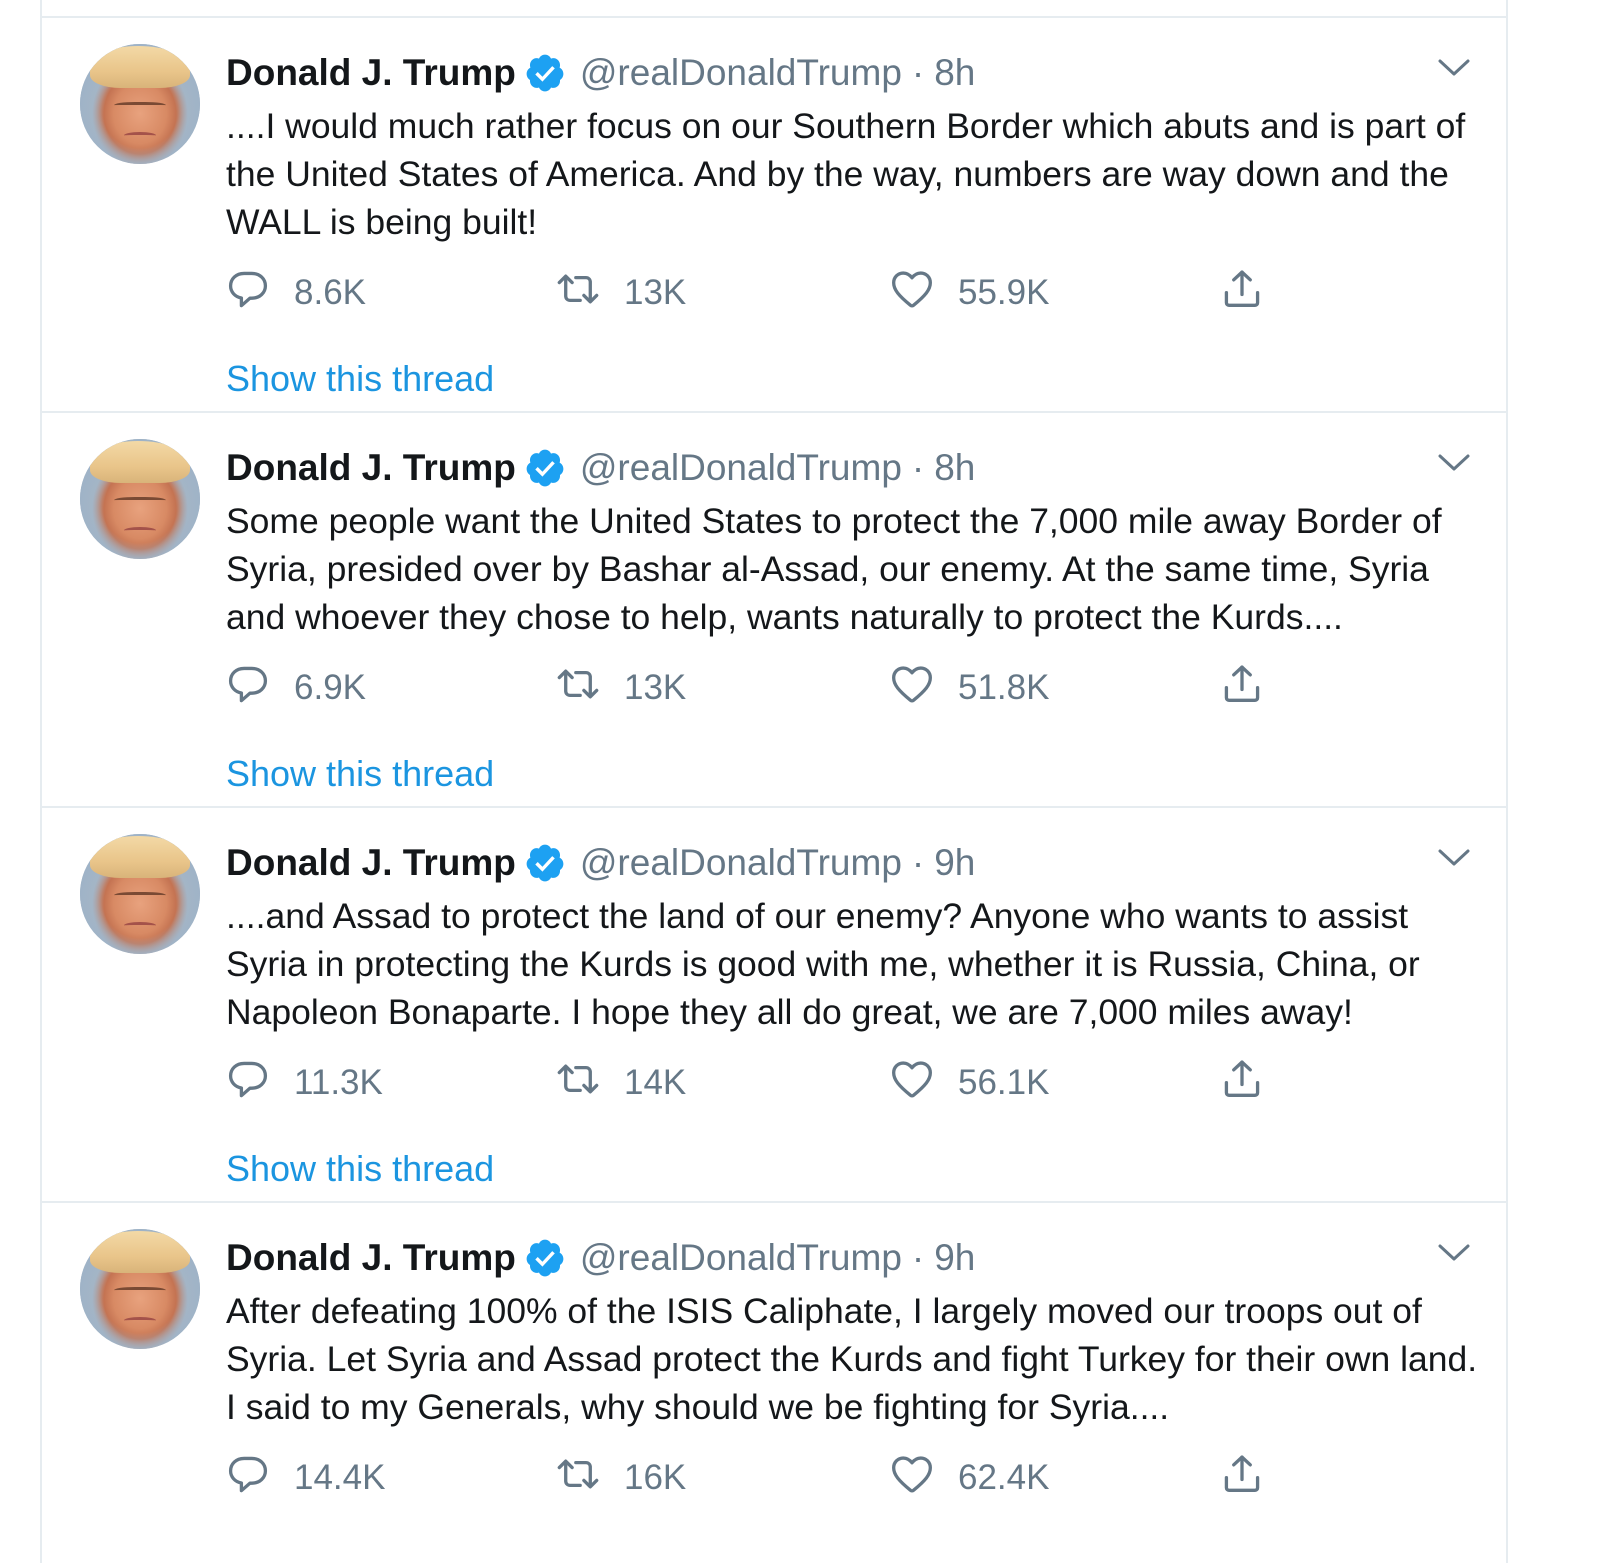 The height and width of the screenshot is (1563, 1599). What do you see at coordinates (1004, 687) in the screenshot?
I see `like-count: 51.8K` at bounding box center [1004, 687].